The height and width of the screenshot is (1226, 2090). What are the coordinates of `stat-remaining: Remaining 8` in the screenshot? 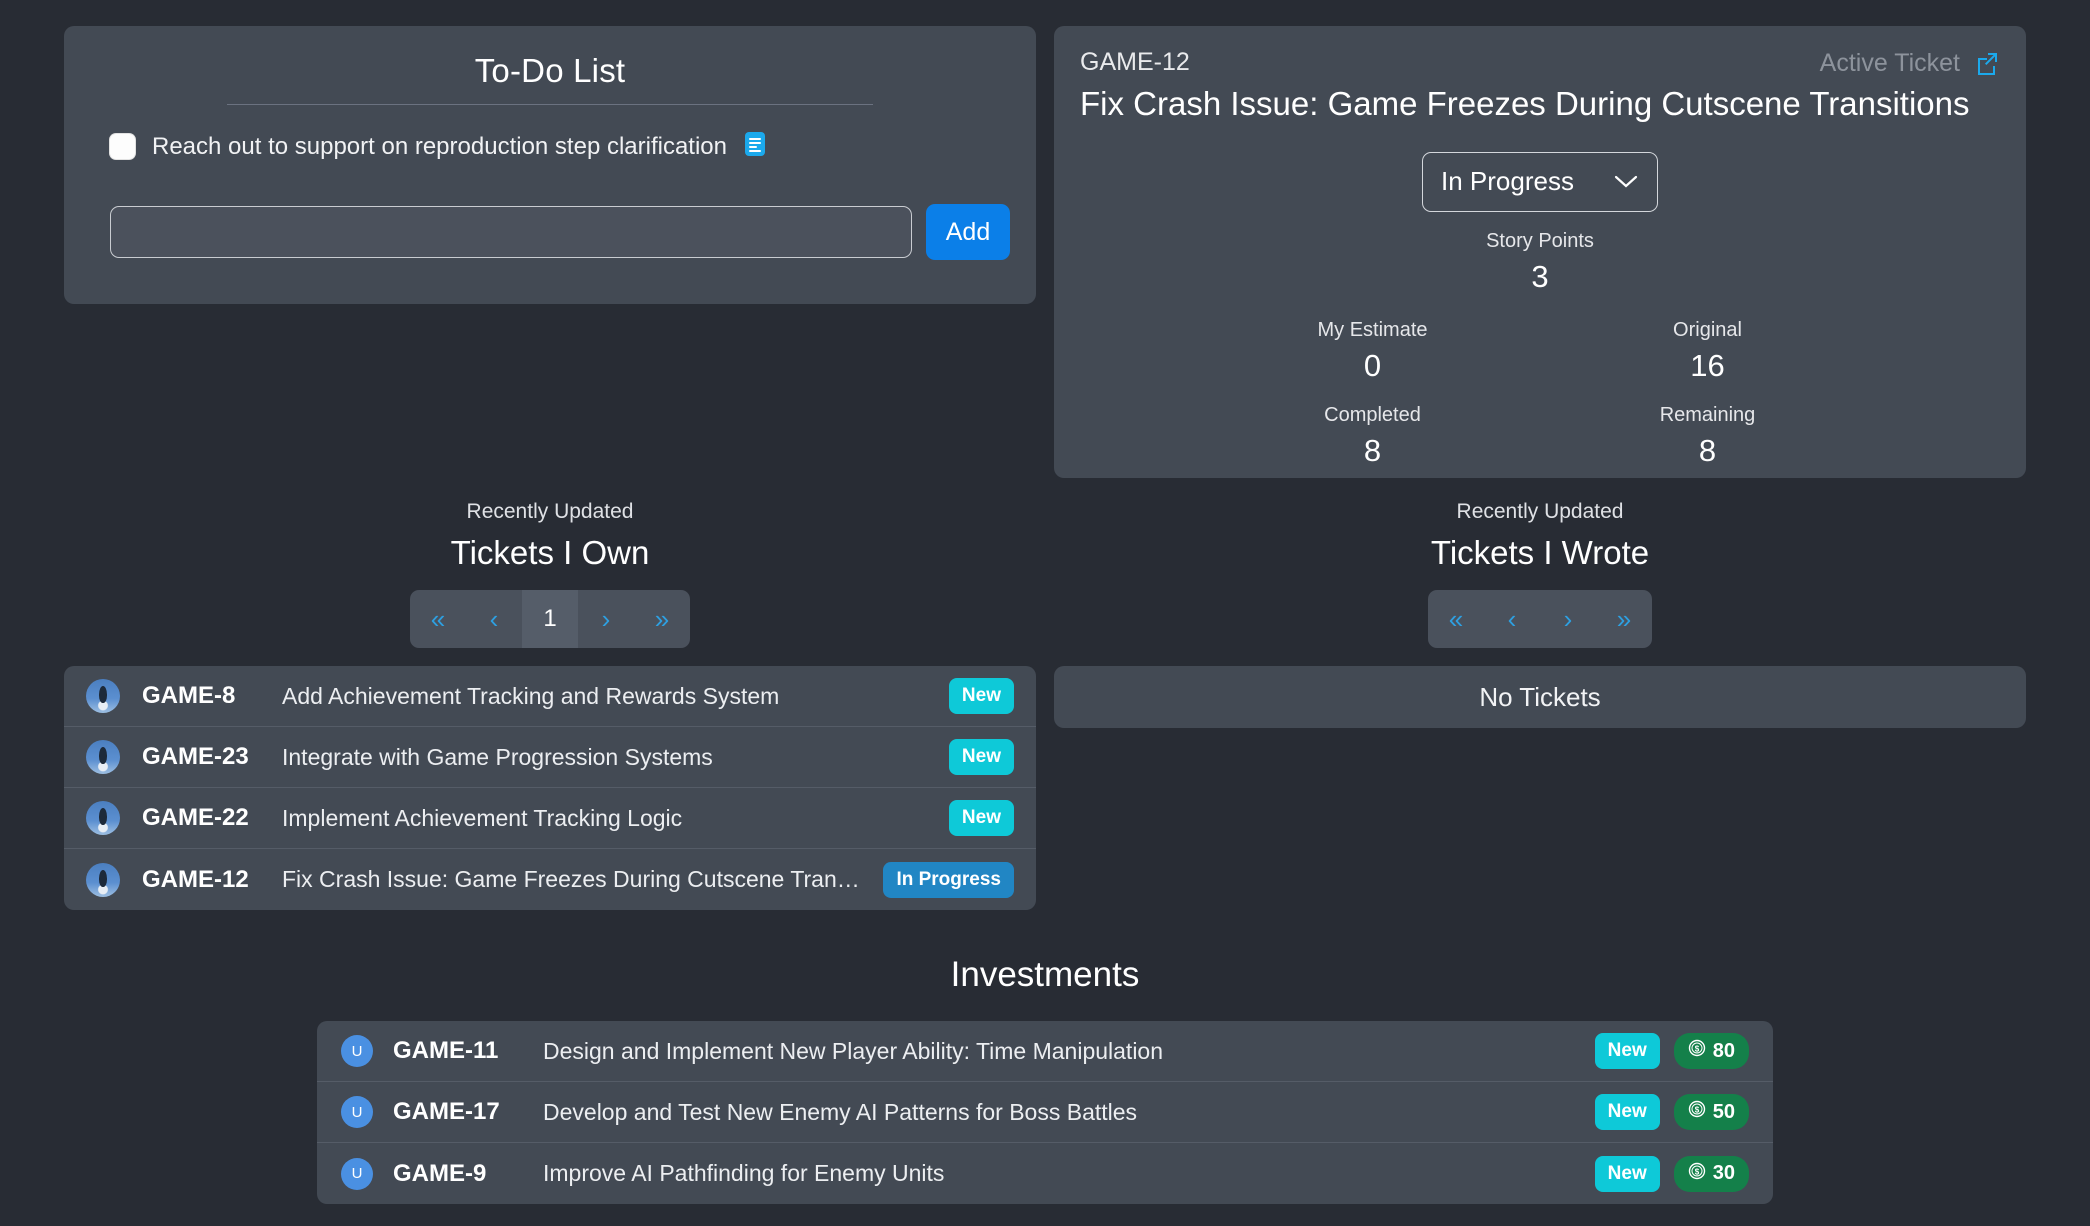 It's located at (1707, 436).